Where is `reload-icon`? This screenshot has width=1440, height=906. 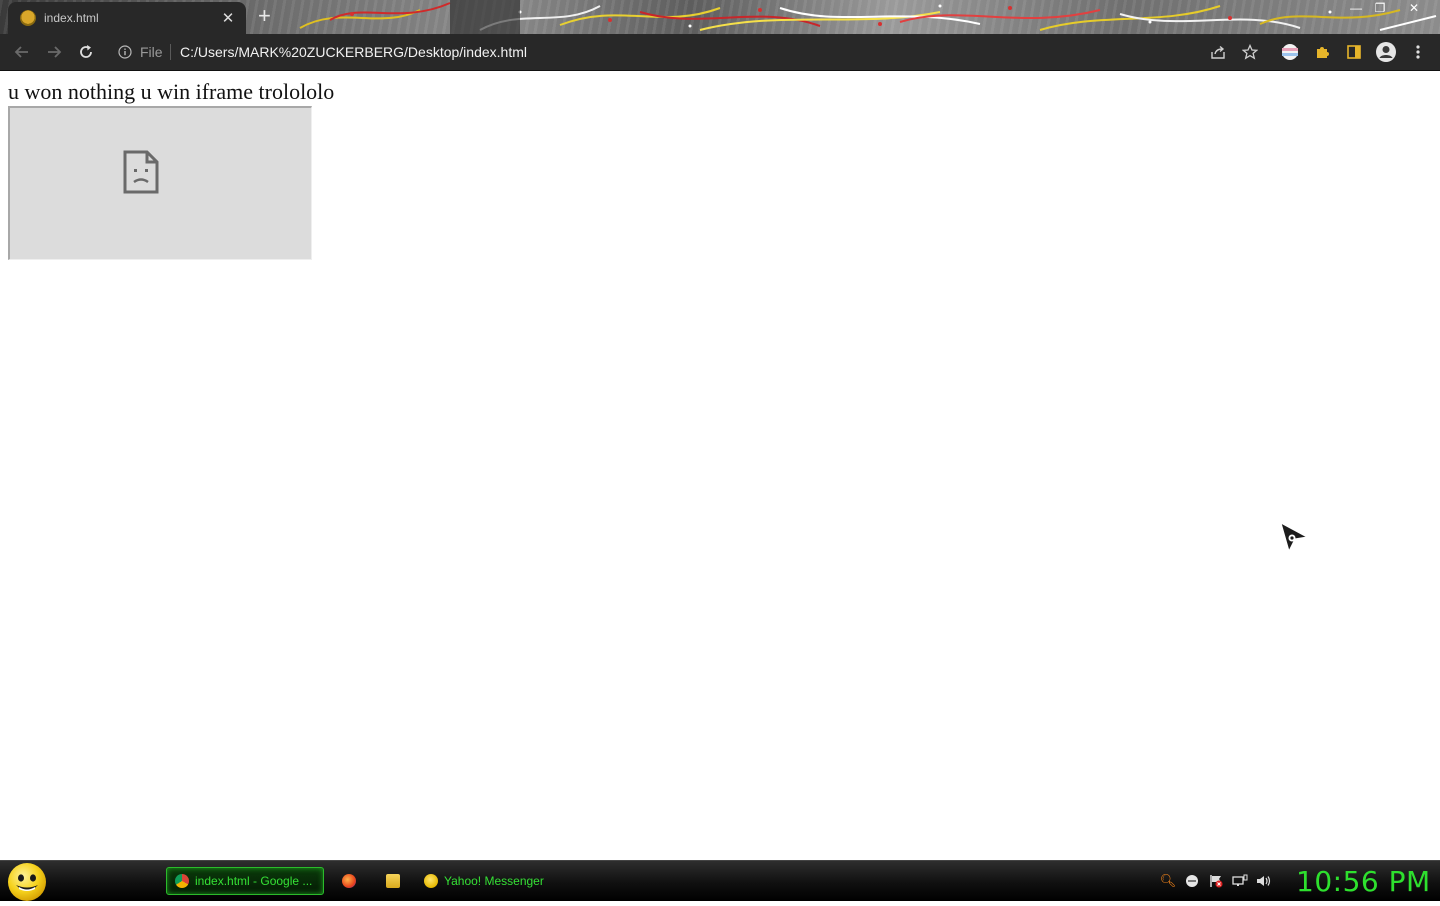 reload-icon is located at coordinates (86, 51).